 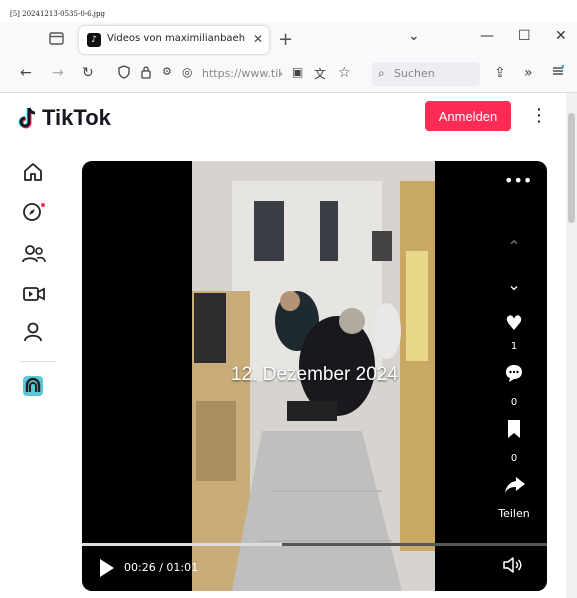 I want to click on sidebar-explore-icon, so click(x=34, y=213).